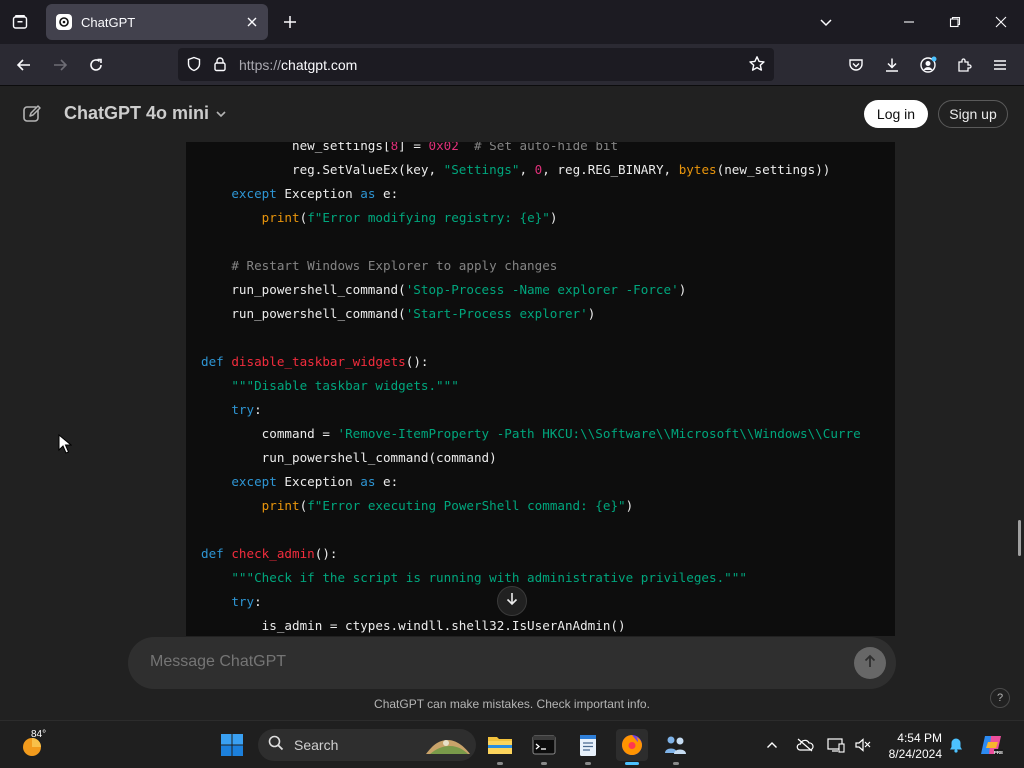 This screenshot has height=768, width=1024. What do you see at coordinates (531, 410) in the screenshot?
I see `code-line: try:` at bounding box center [531, 410].